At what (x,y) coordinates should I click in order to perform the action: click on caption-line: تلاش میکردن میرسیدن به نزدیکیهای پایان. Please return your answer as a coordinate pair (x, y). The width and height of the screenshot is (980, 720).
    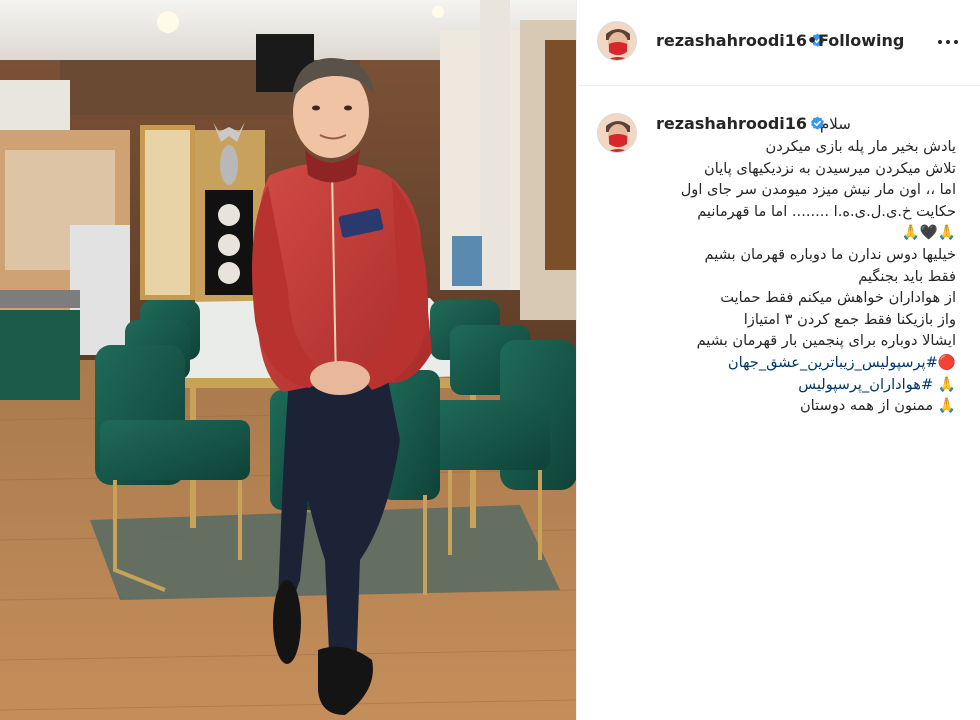
    Looking at the image, I should click on (830, 168).